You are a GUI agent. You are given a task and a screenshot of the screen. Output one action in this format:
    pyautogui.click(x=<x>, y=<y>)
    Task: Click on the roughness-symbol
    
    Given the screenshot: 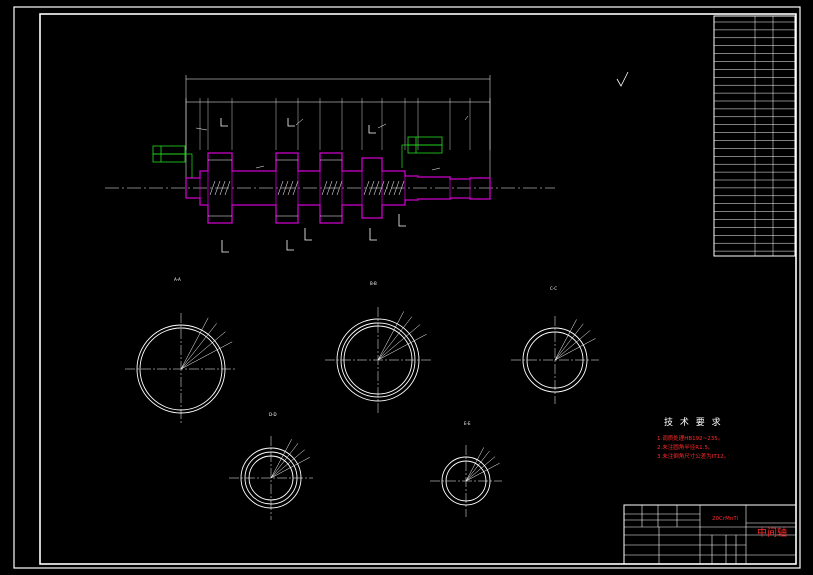 What is the action you would take?
    pyautogui.click(x=622, y=79)
    